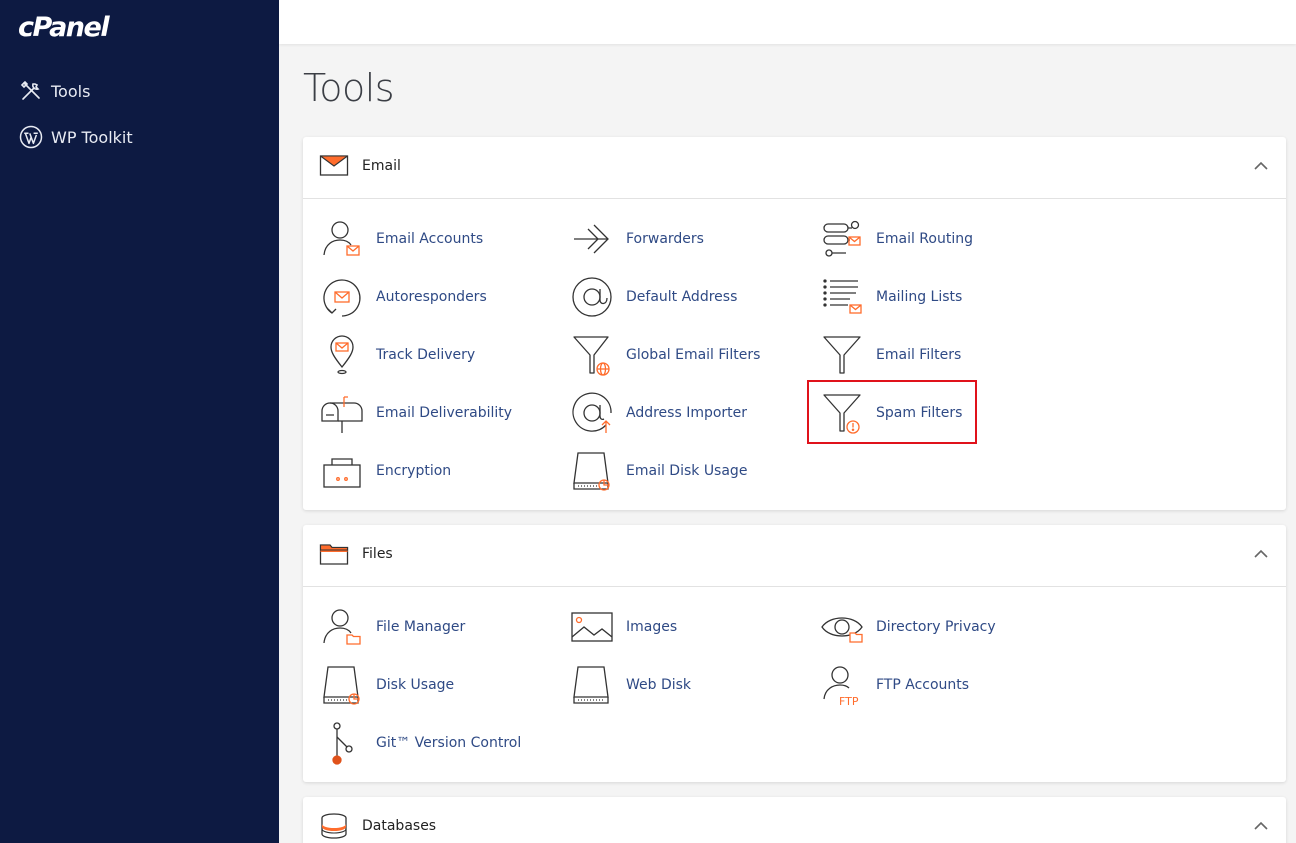  I want to click on mailing-list-icon, so click(842, 297).